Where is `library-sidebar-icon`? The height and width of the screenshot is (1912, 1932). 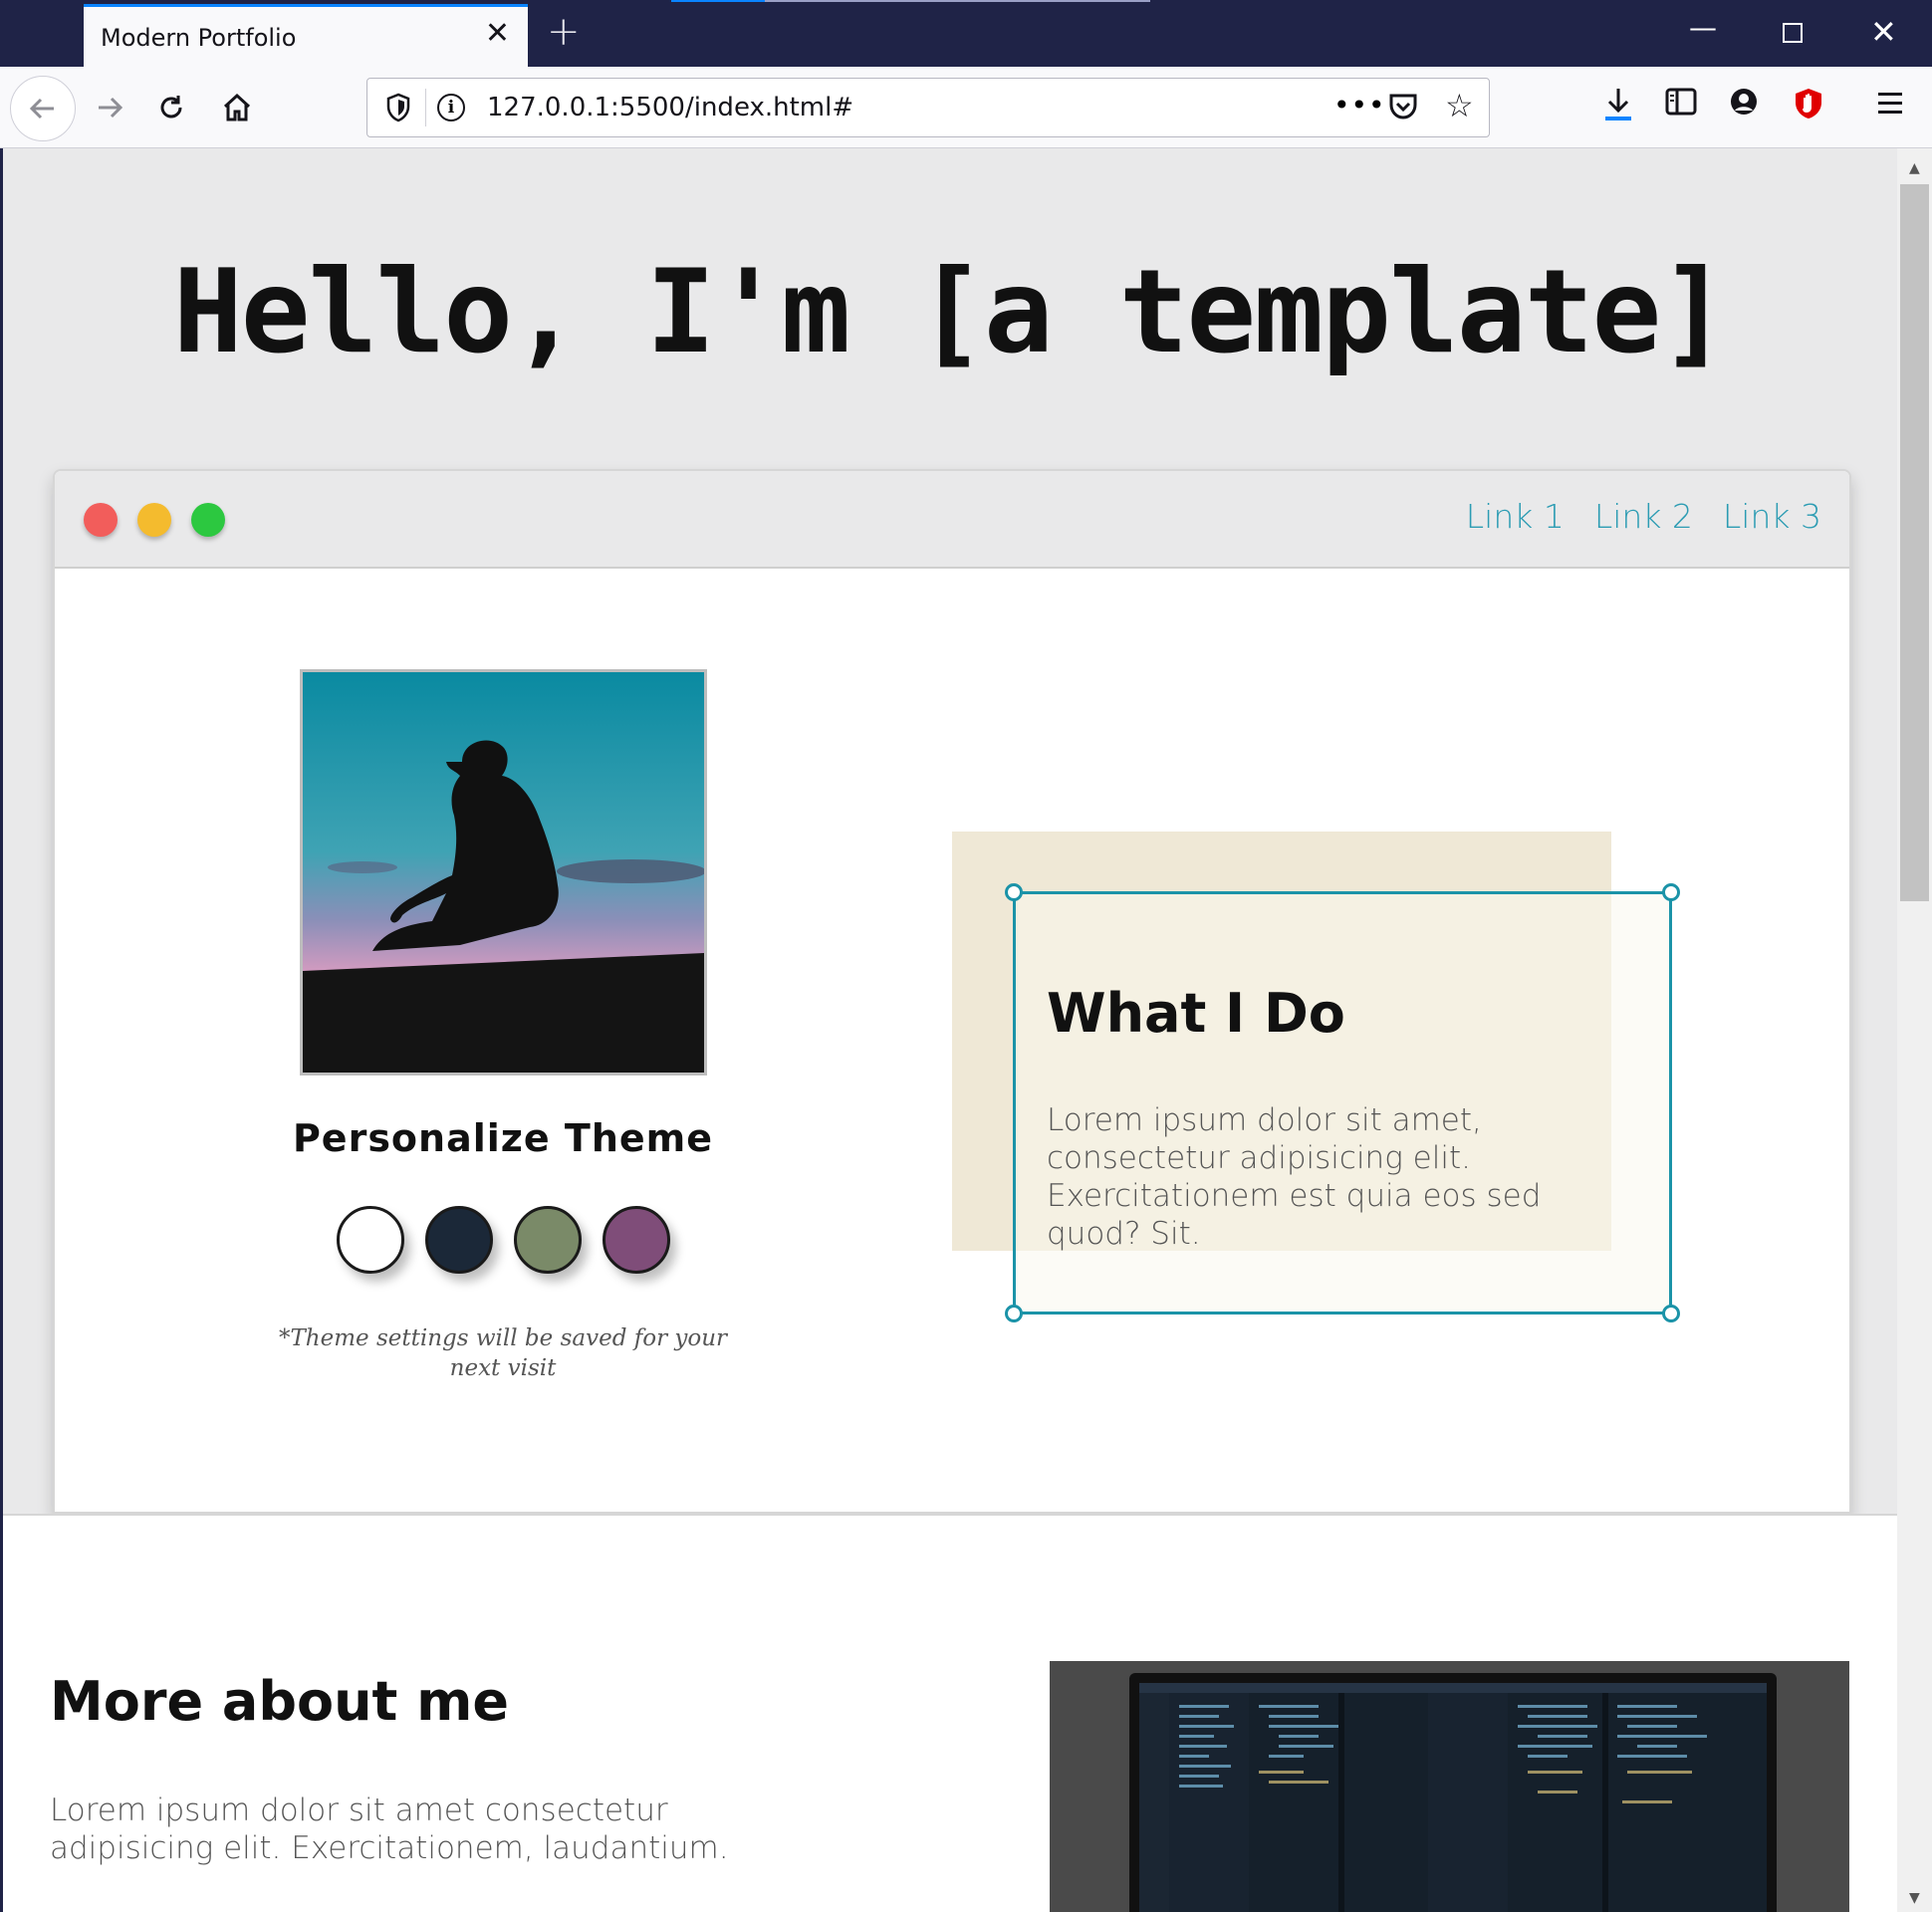 library-sidebar-icon is located at coordinates (1681, 103).